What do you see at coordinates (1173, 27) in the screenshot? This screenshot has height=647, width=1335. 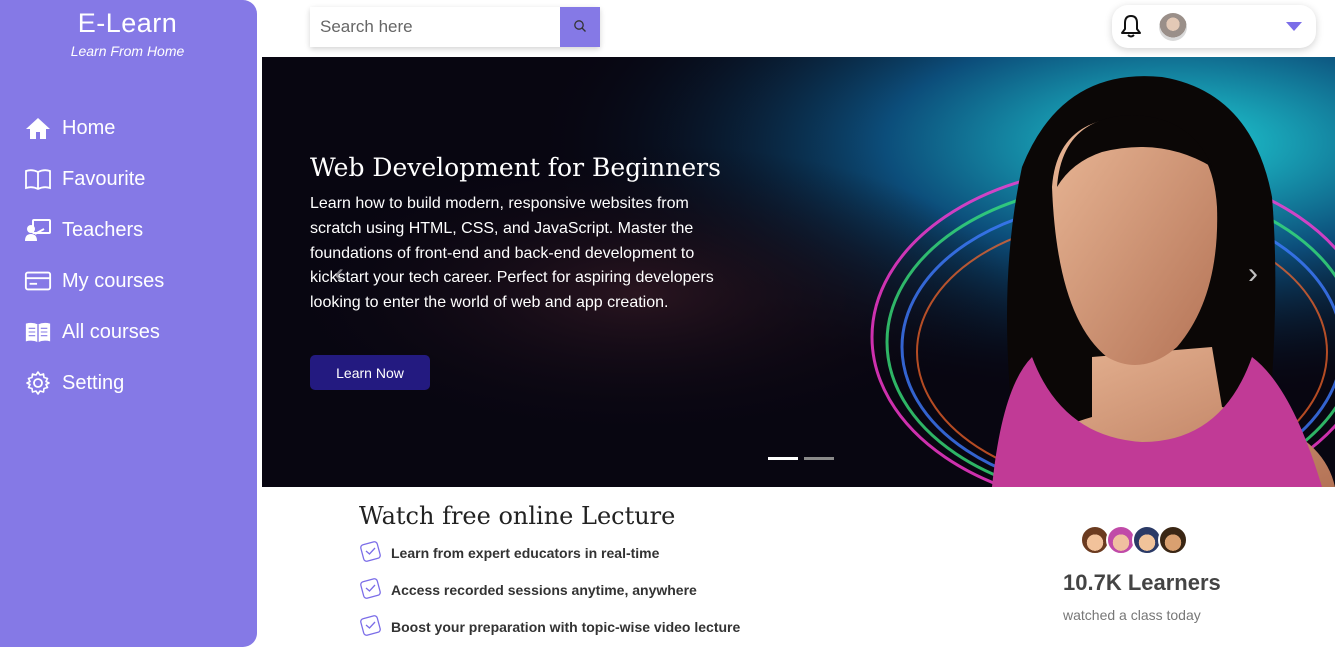 I see `avatar` at bounding box center [1173, 27].